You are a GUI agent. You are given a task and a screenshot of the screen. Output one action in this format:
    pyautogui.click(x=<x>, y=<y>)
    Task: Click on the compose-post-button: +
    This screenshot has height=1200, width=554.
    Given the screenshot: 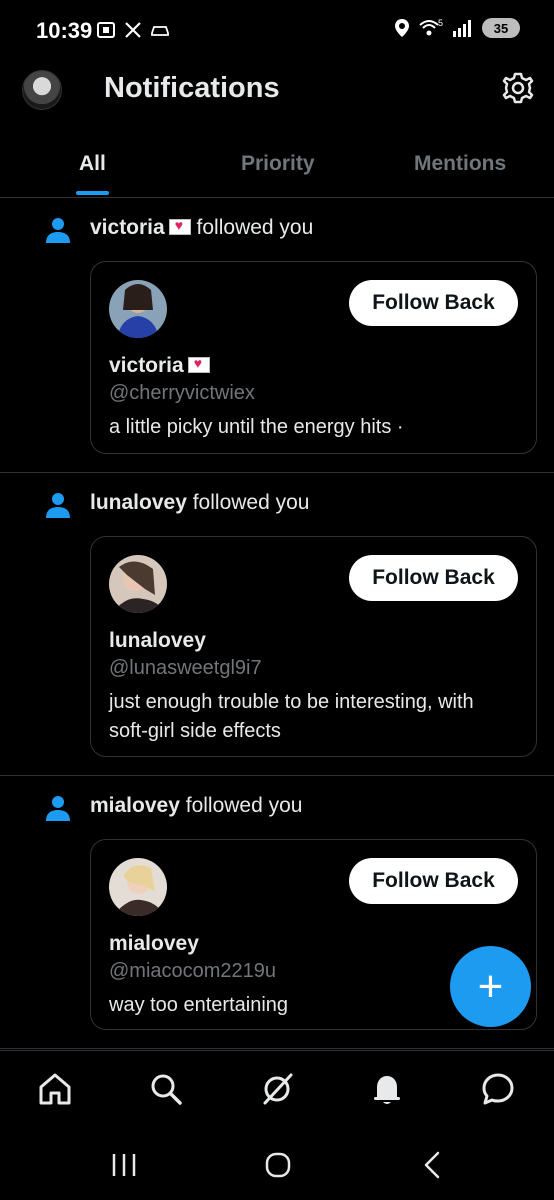 What is the action you would take?
    pyautogui.click(x=490, y=986)
    